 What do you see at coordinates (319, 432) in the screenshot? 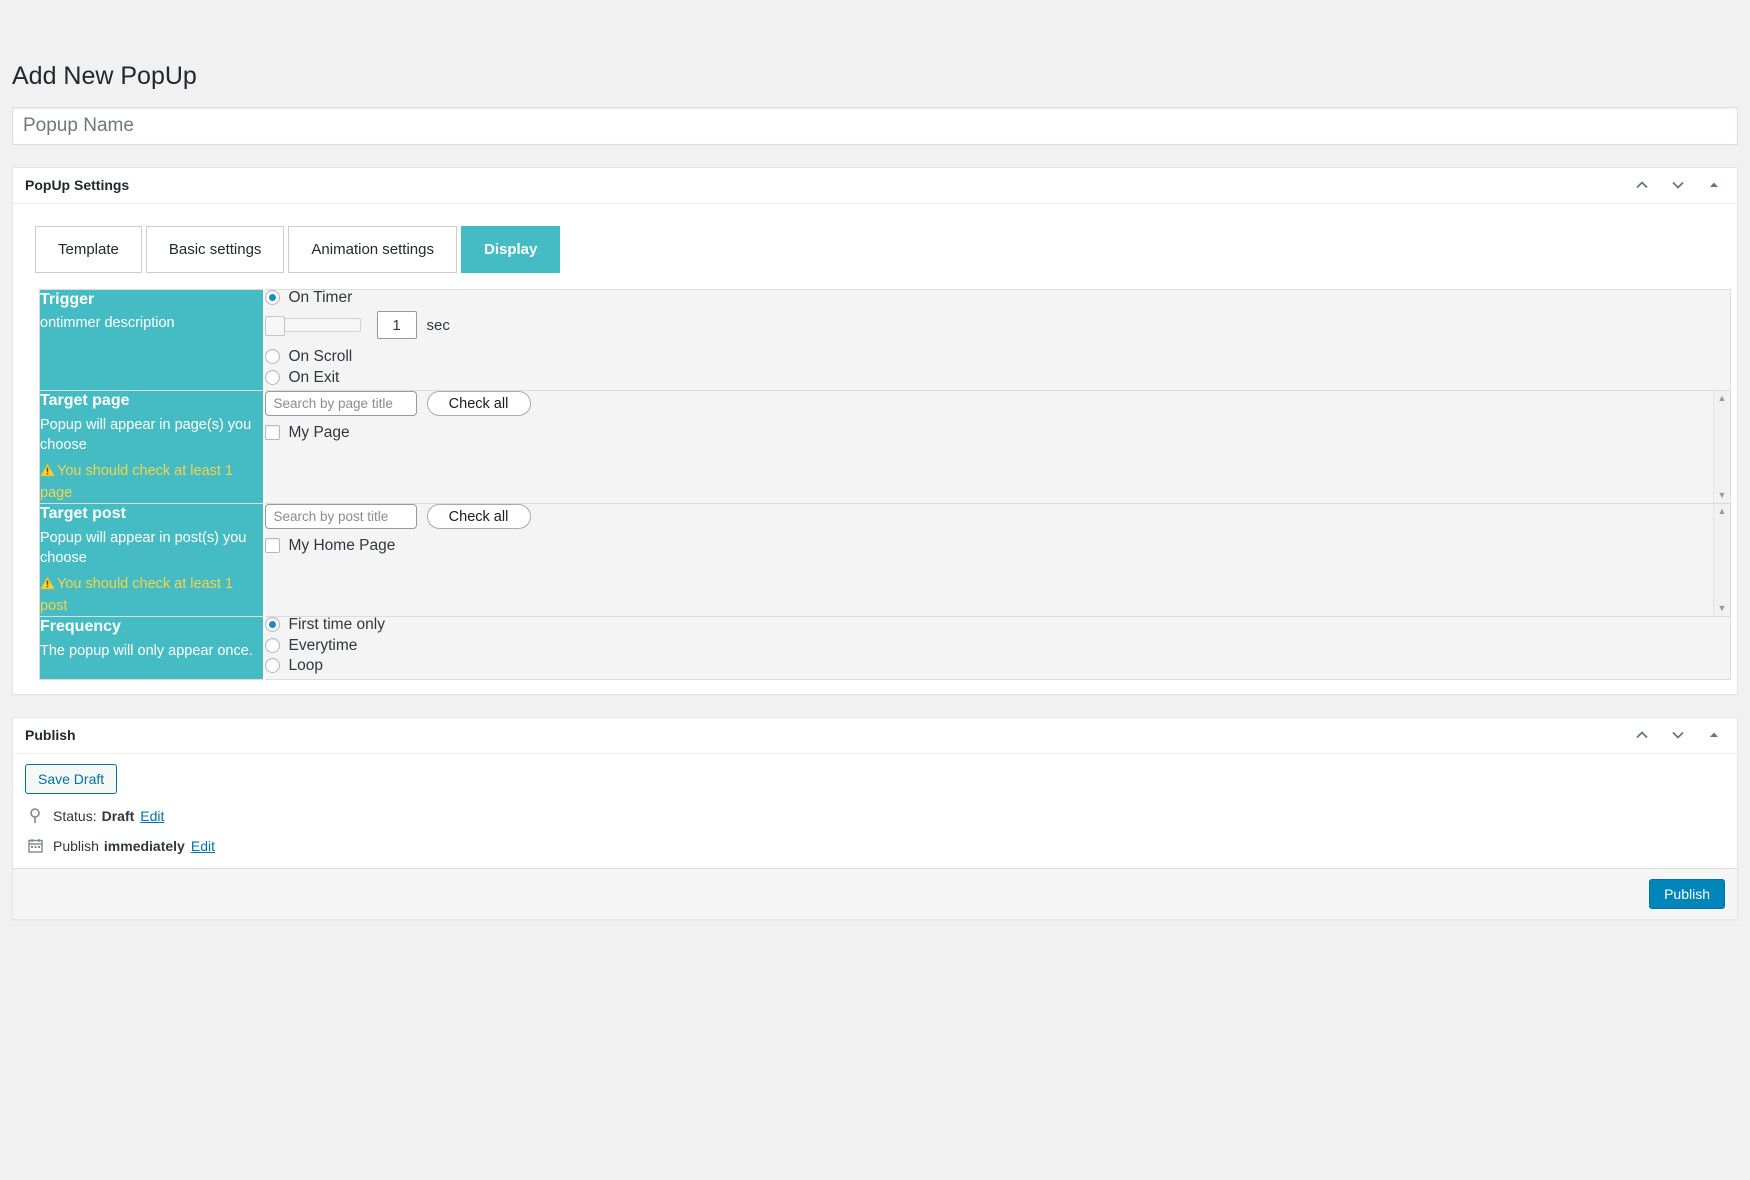
I see `page-item-label: My Page` at bounding box center [319, 432].